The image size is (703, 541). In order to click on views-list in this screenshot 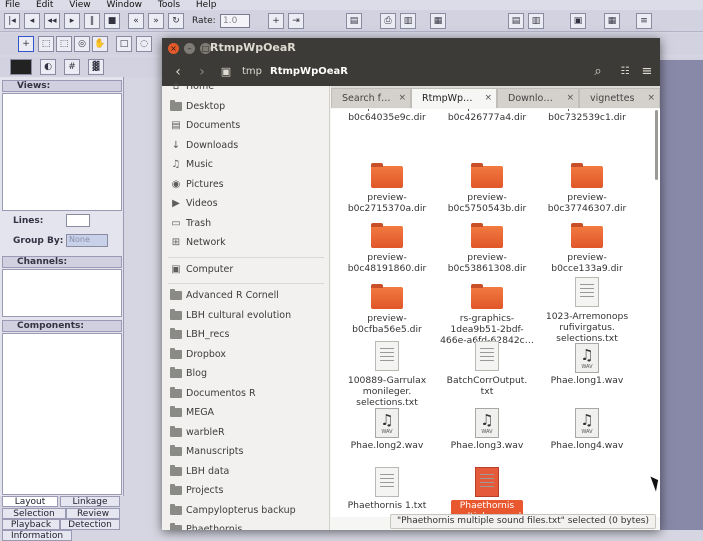, I will do `click(62, 152)`.